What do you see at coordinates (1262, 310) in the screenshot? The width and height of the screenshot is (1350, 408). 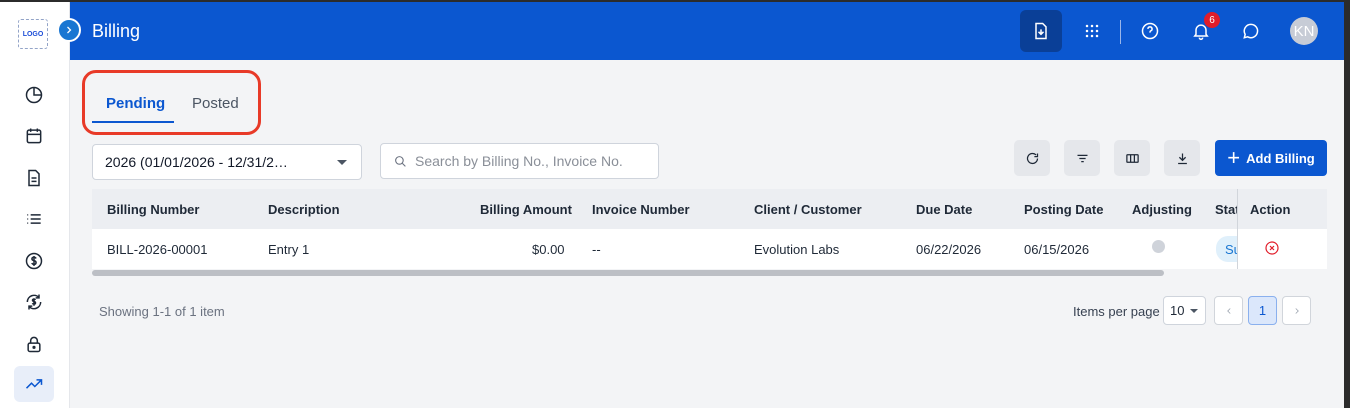 I see `page-1-button: 1` at bounding box center [1262, 310].